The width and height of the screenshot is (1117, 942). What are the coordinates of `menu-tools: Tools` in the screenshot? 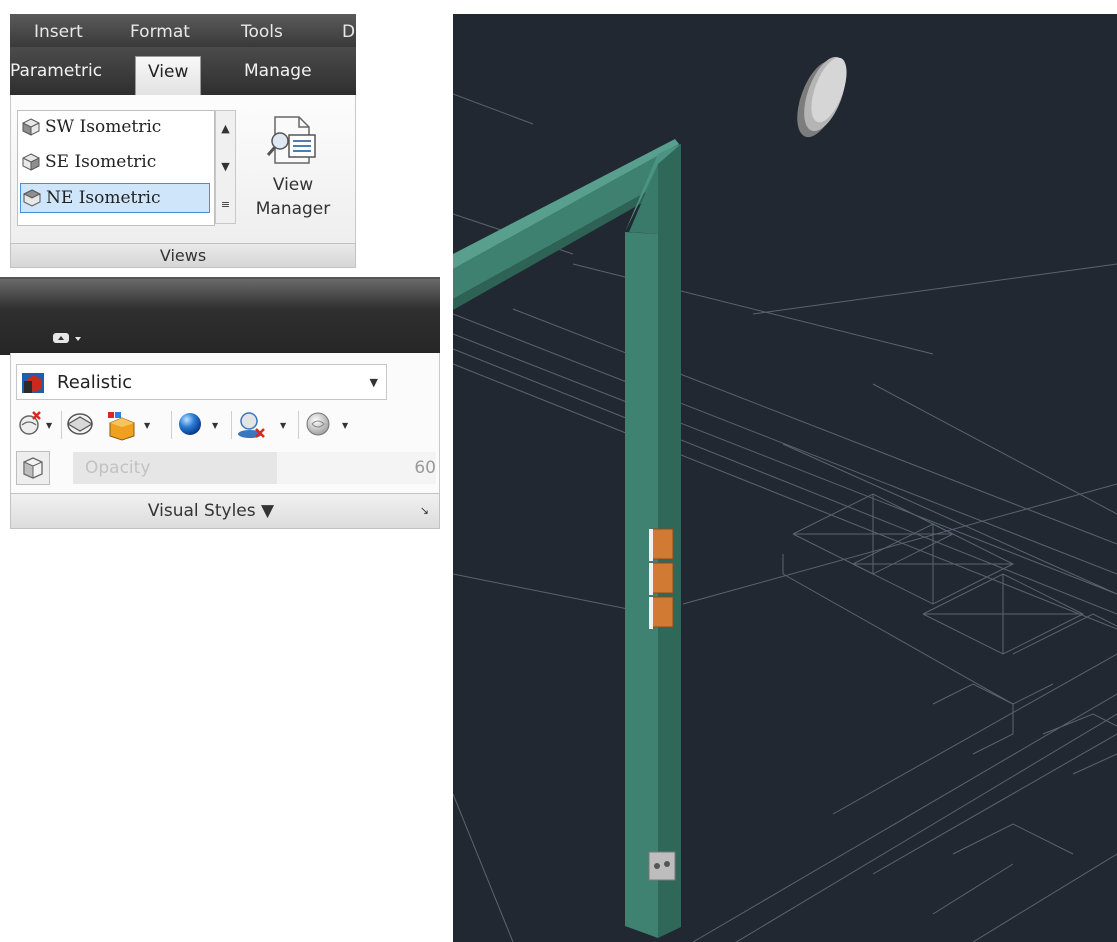 It's located at (262, 32).